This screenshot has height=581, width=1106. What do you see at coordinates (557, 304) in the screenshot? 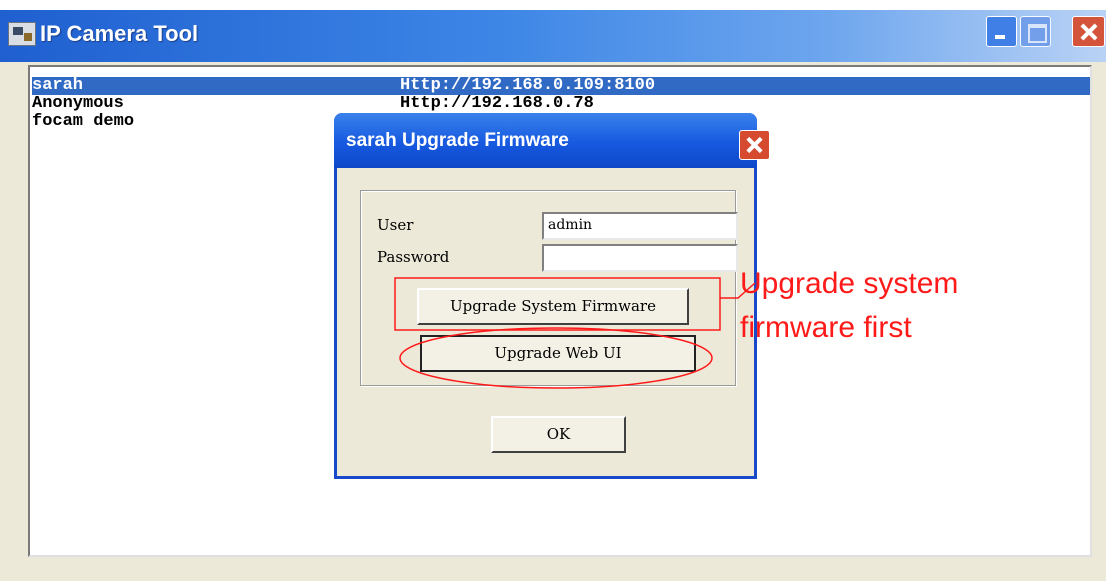
I see `highlight-rectangle` at bounding box center [557, 304].